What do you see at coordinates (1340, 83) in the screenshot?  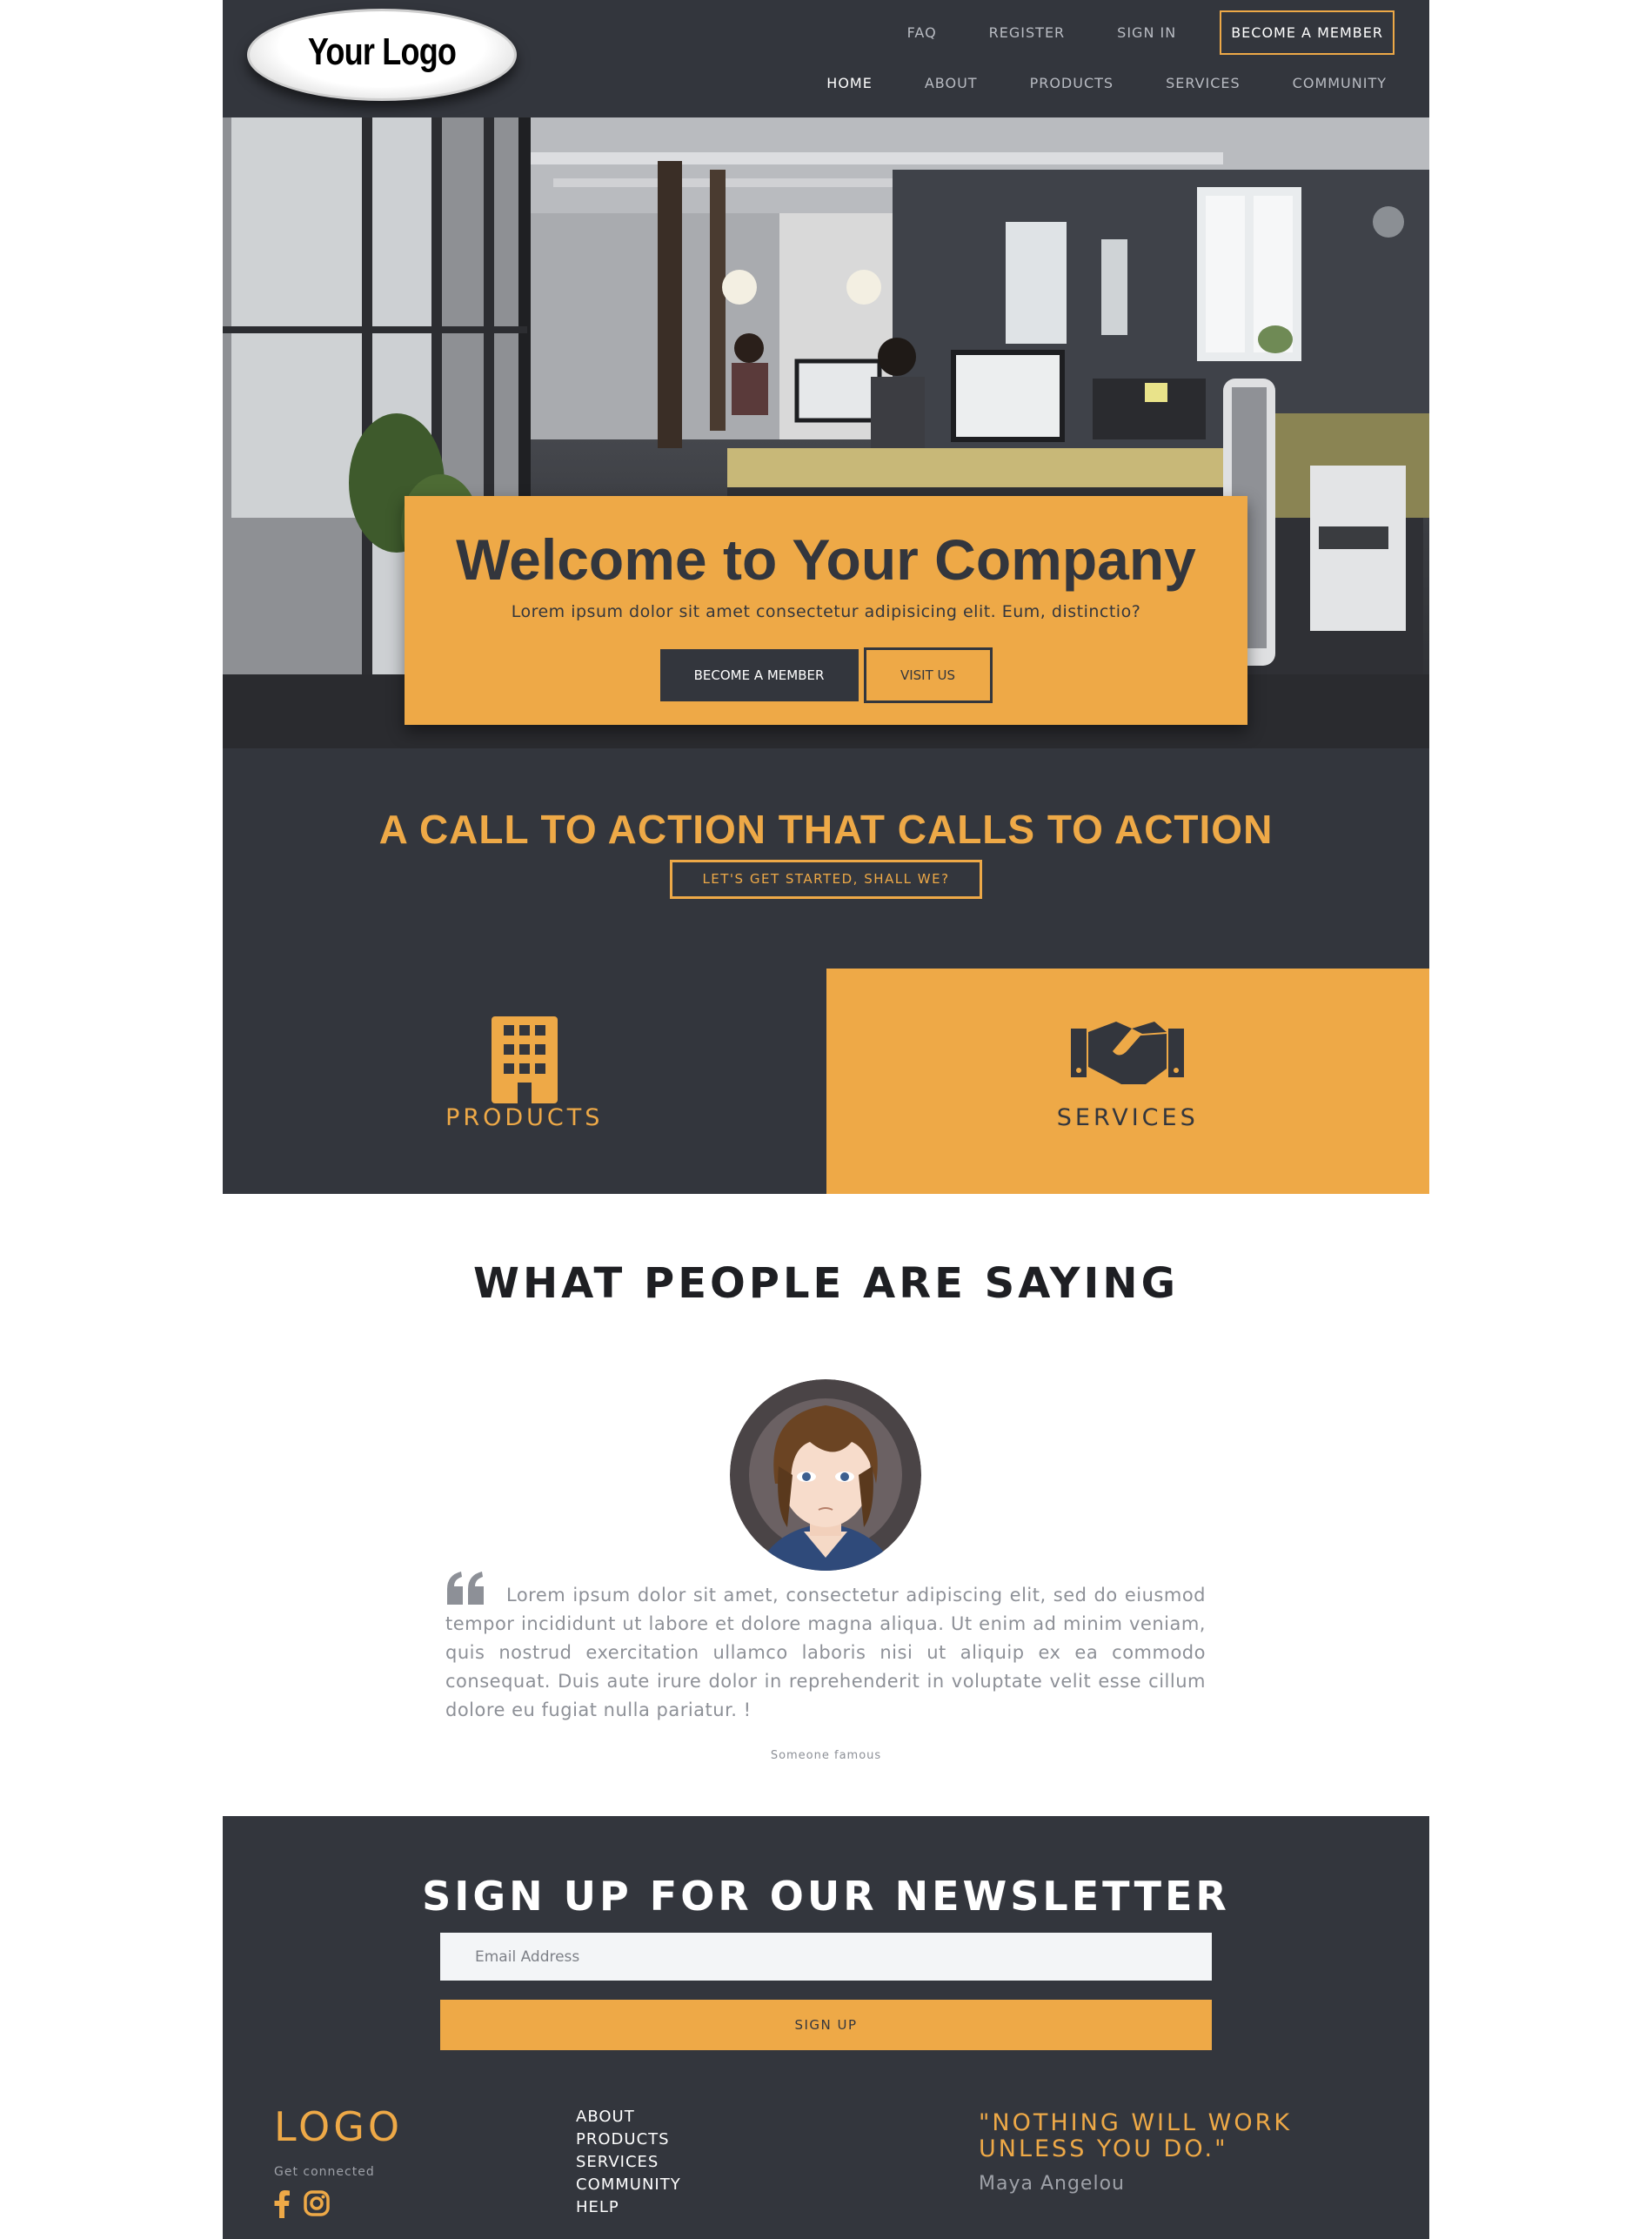 I see `nav-link-community: COMMUNITY` at bounding box center [1340, 83].